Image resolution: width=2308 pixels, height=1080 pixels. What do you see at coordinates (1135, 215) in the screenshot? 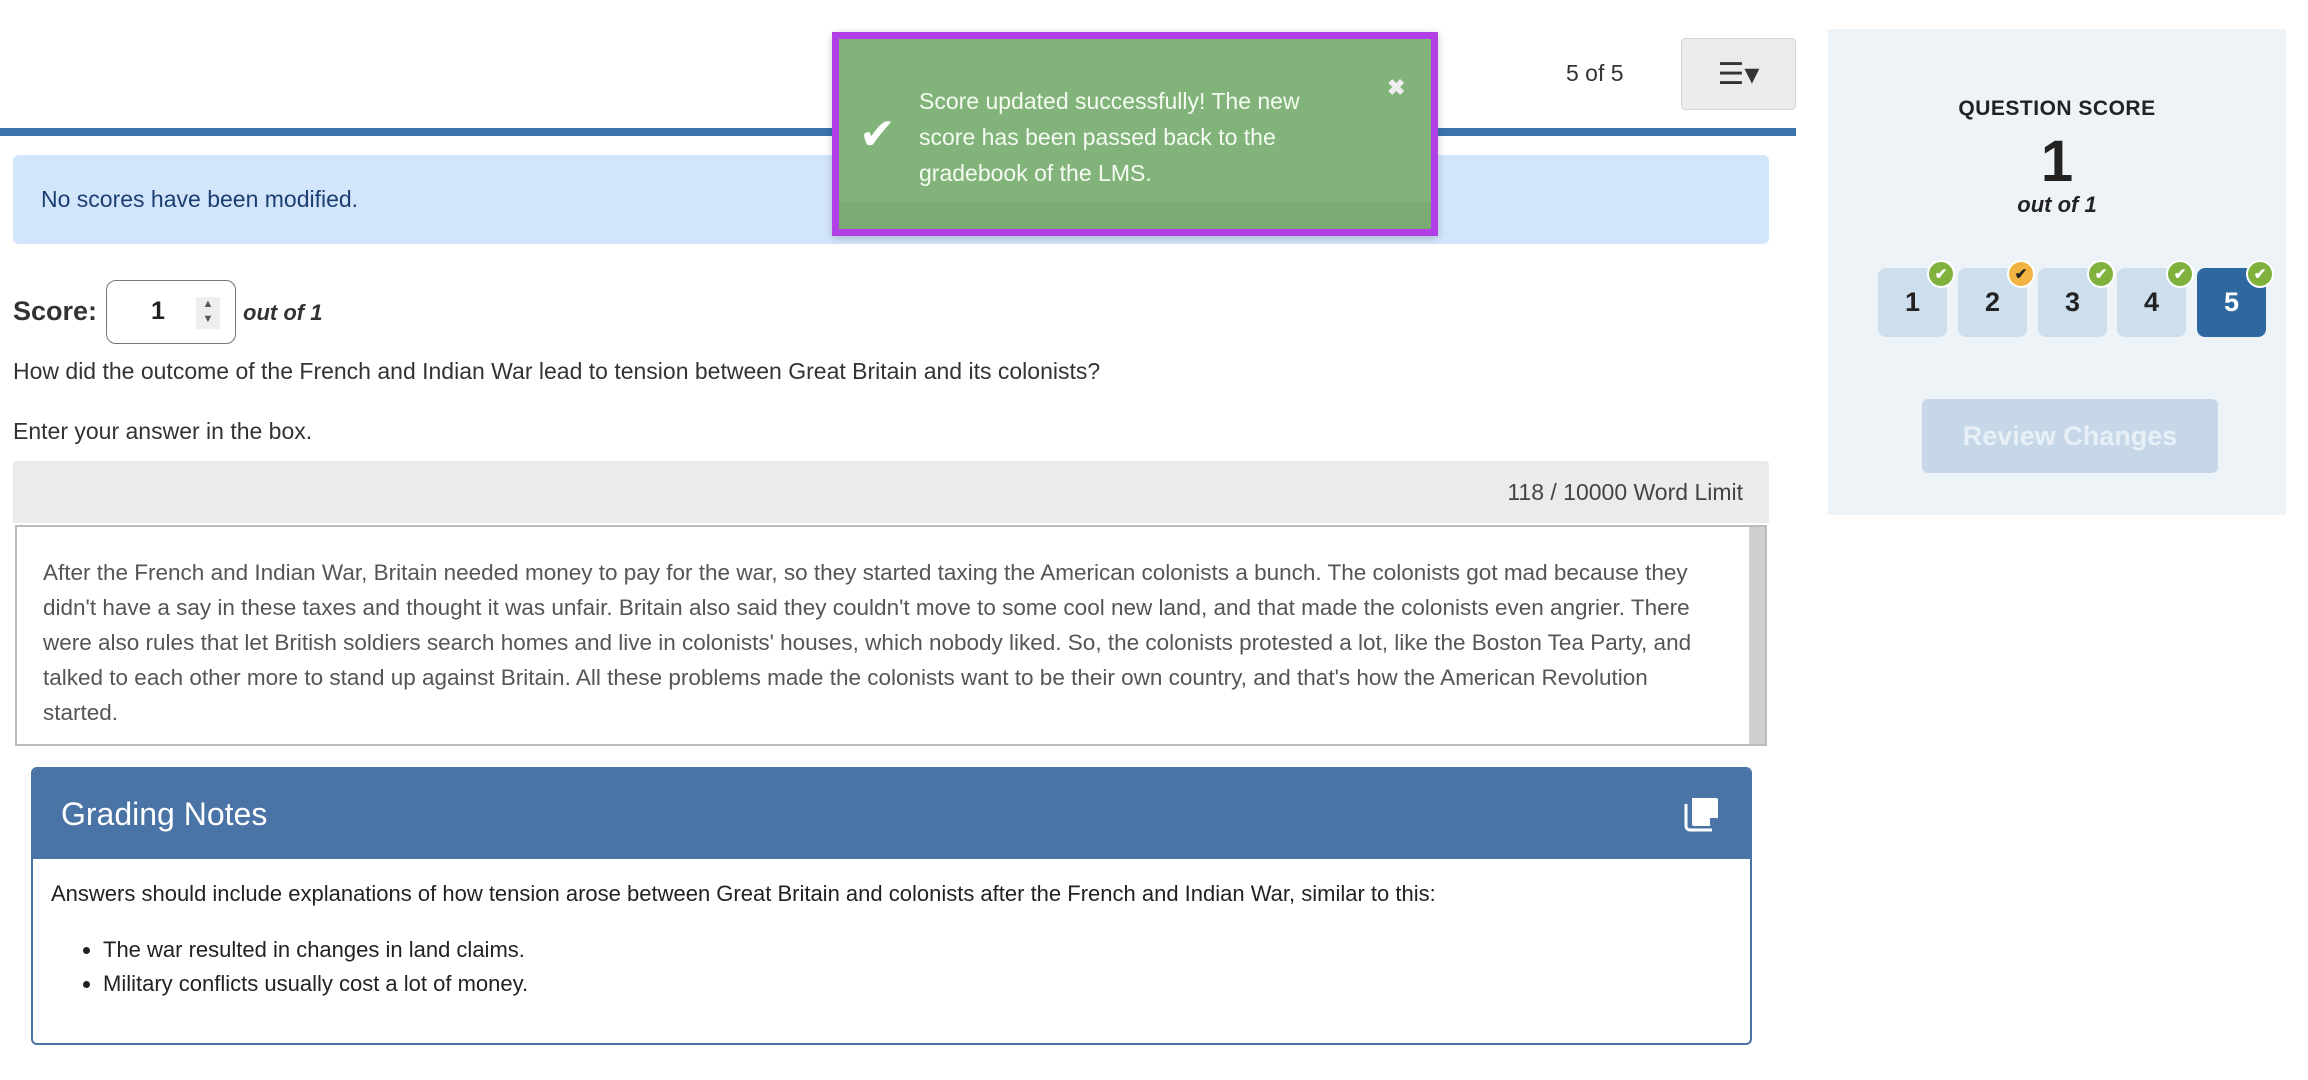
I see `toast-footer` at bounding box center [1135, 215].